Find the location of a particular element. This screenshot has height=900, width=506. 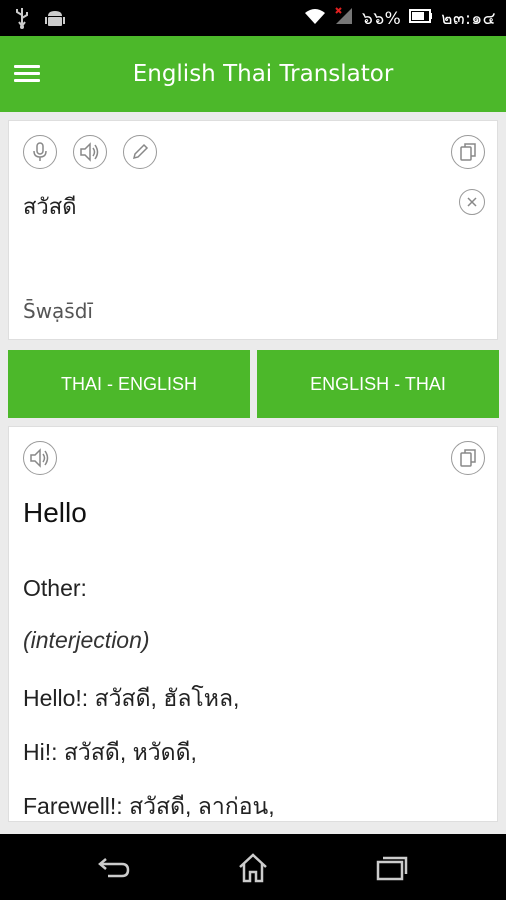

usb-icon is located at coordinates (22, 20).